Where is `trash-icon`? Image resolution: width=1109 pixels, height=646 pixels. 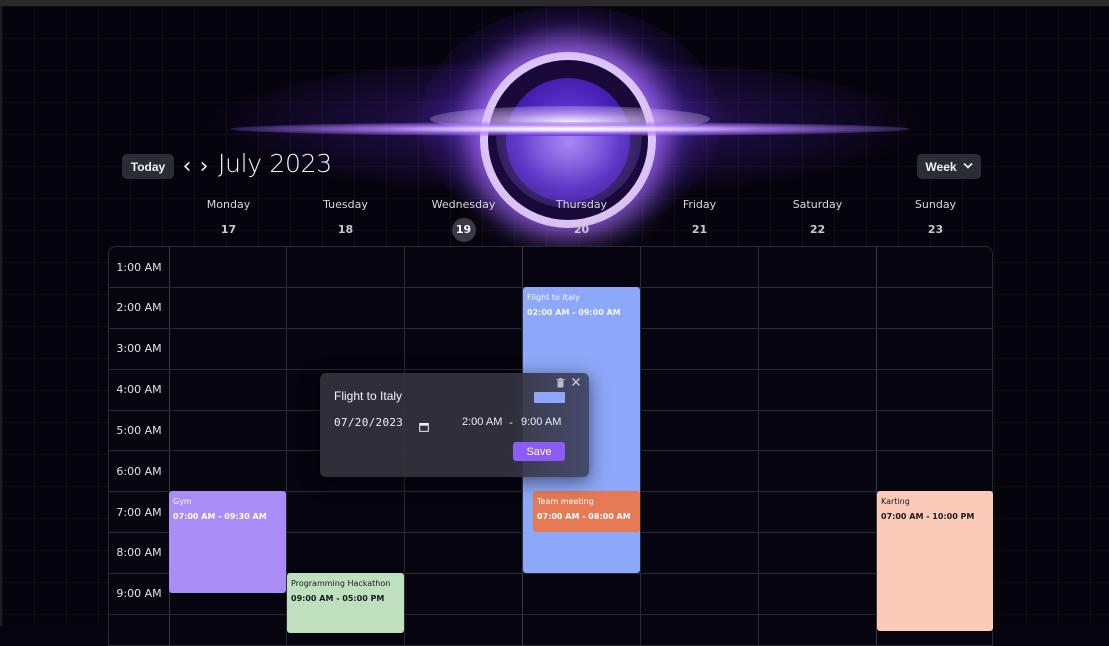
trash-icon is located at coordinates (560, 384).